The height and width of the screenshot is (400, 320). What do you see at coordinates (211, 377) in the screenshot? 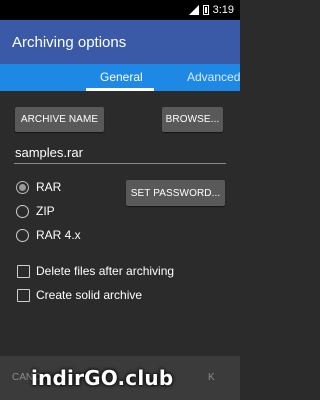
I see `ok-button: K` at bounding box center [211, 377].